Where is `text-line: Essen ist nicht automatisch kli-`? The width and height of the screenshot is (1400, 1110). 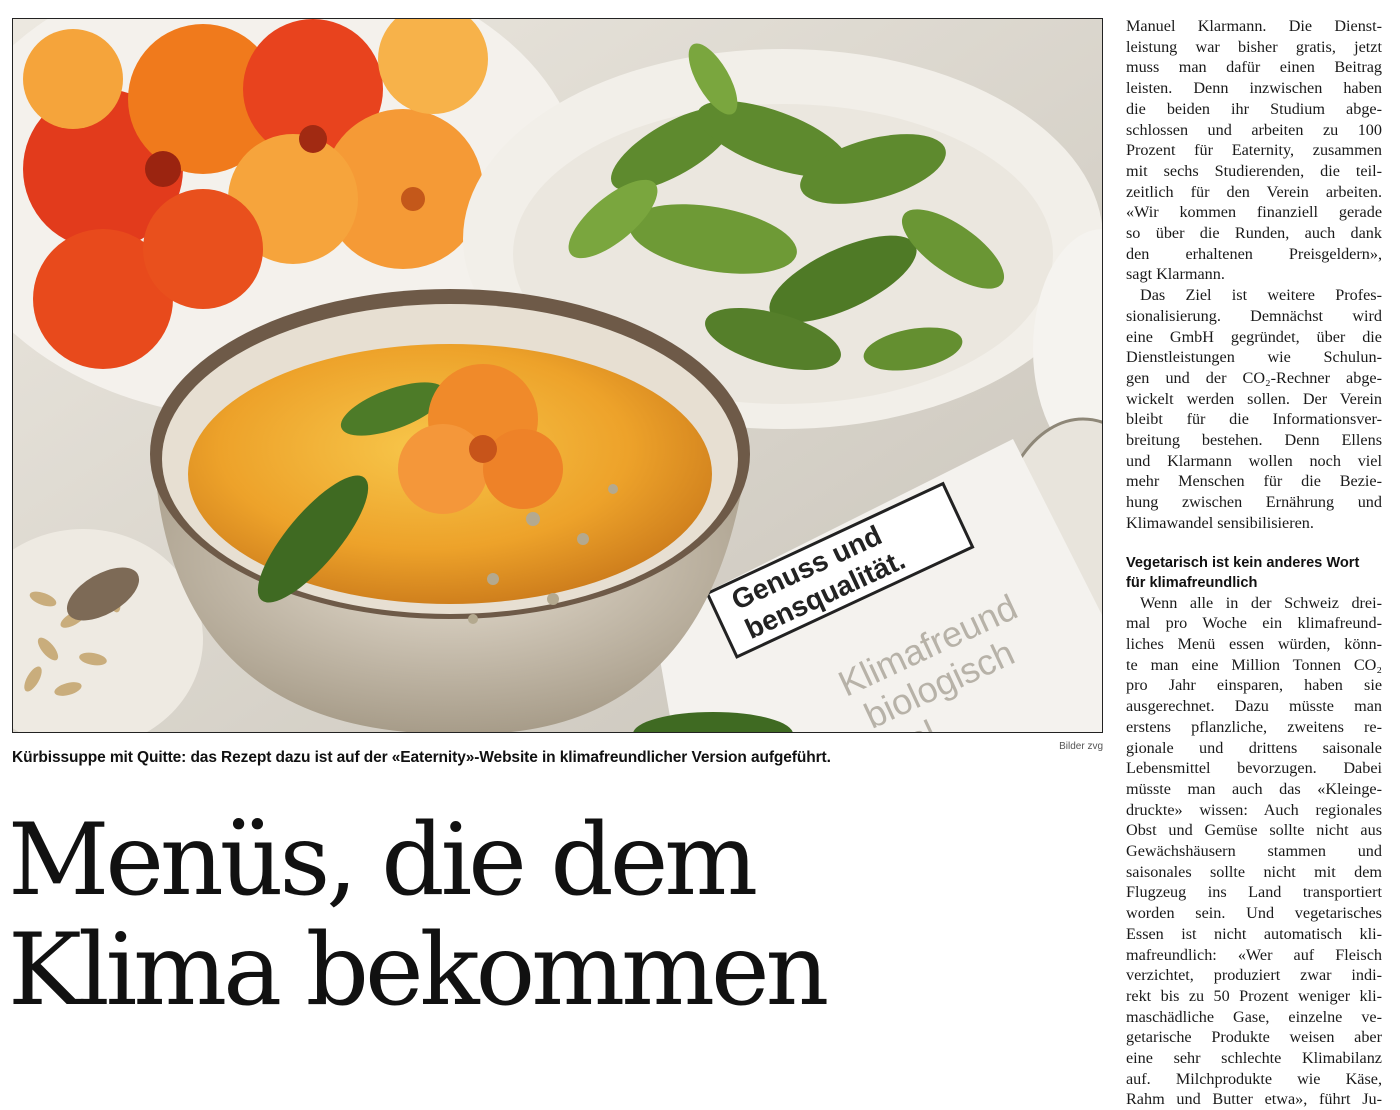
text-line: Essen ist nicht automatisch kli- is located at coordinates (1254, 933).